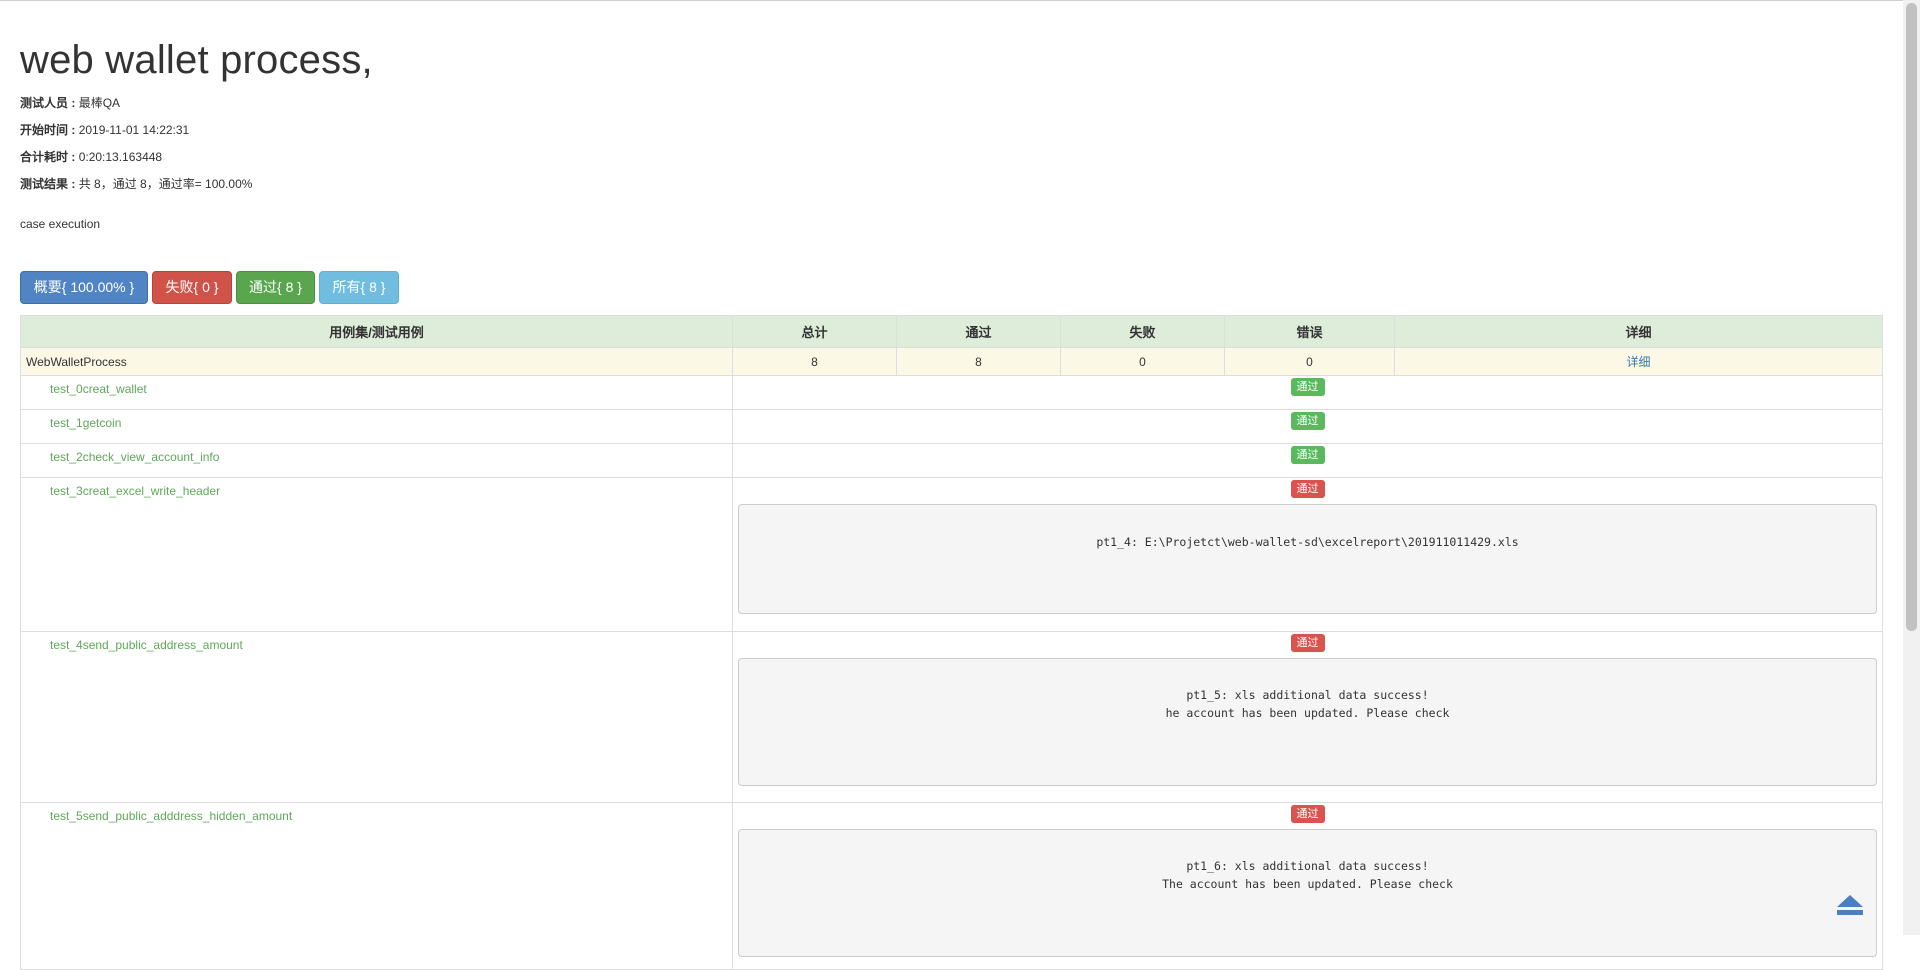 Image resolution: width=1920 pixels, height=970 pixels. What do you see at coordinates (84, 287) in the screenshot?
I see `summary-button: 概要{ 100.00% }` at bounding box center [84, 287].